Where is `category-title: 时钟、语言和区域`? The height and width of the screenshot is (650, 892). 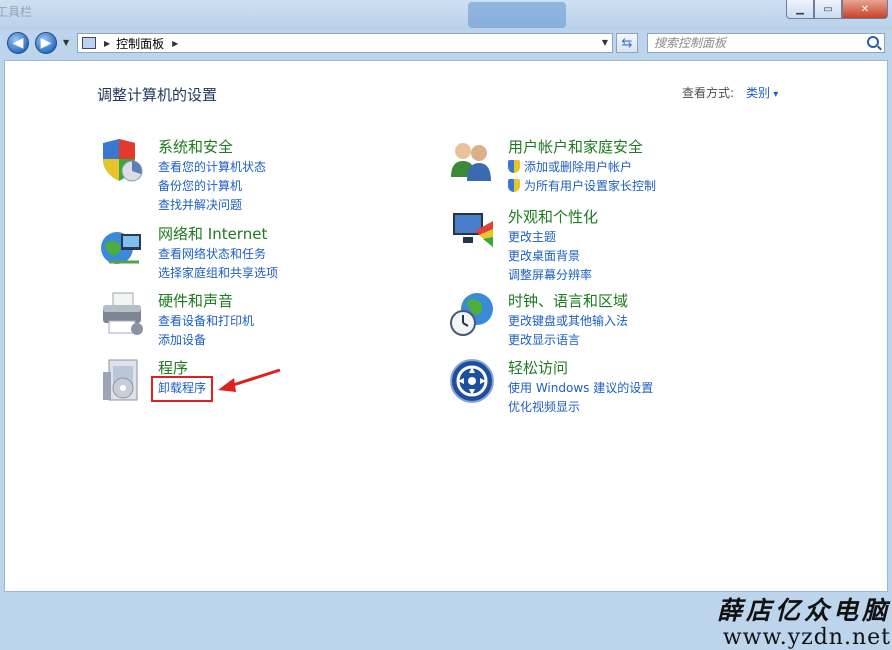 category-title: 时钟、语言和区域 is located at coordinates (568, 300).